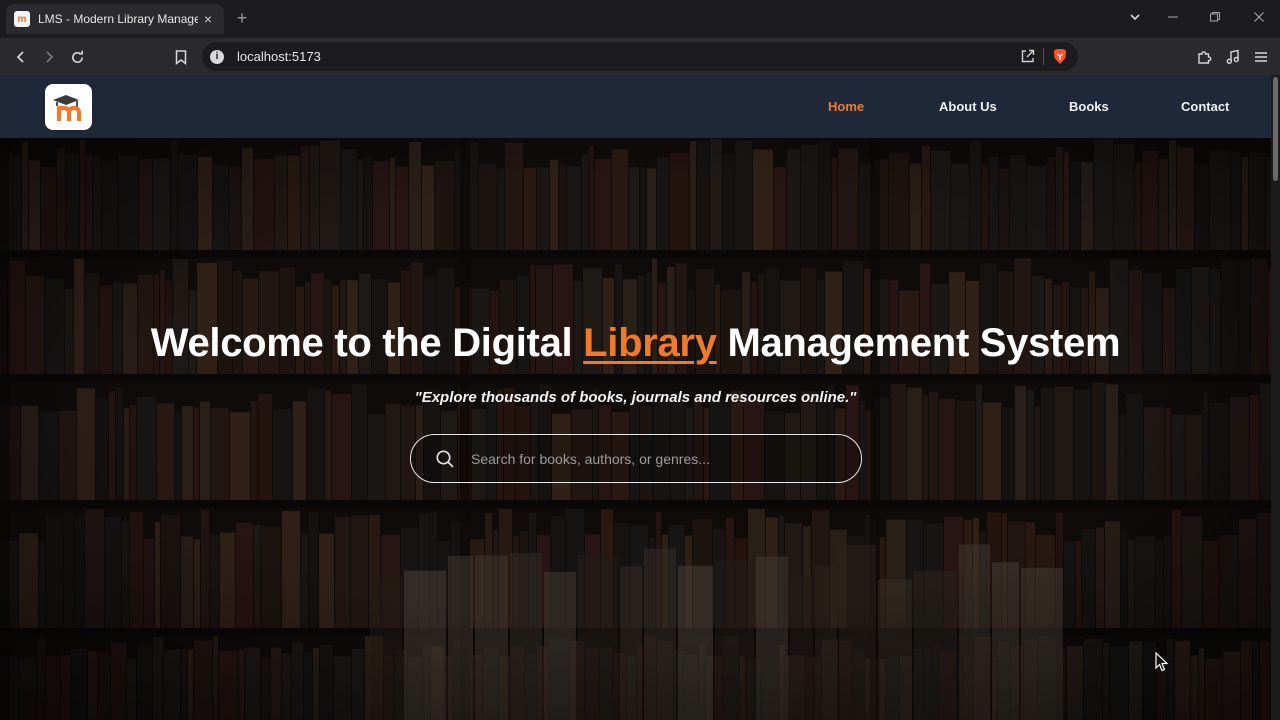 Image resolution: width=1280 pixels, height=720 pixels. Describe the element at coordinates (1135, 18) in the screenshot. I see `tab-search-dropdown-icon` at that location.